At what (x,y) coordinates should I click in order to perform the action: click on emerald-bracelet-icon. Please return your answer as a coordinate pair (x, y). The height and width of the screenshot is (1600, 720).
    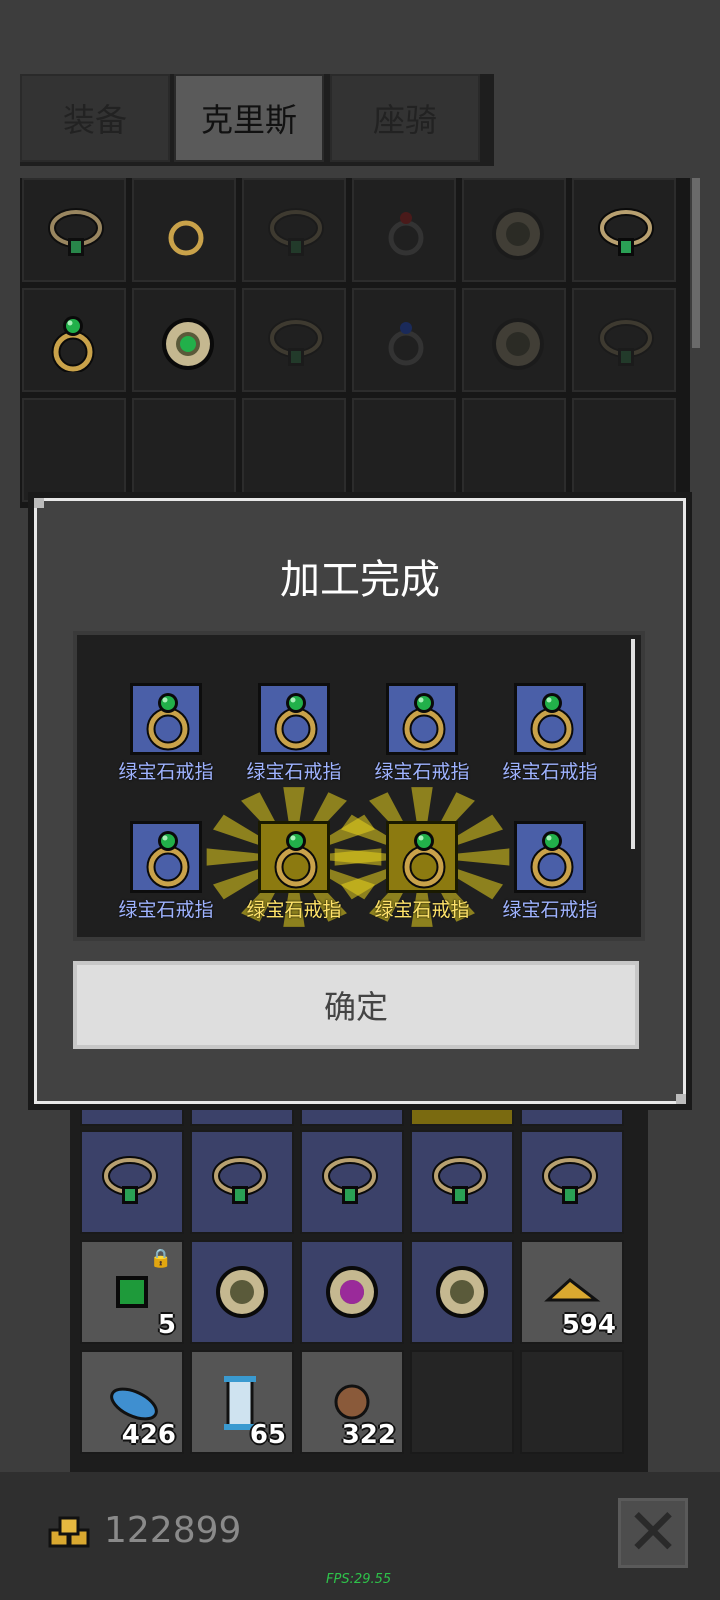
    Looking at the image, I should click on (188, 344).